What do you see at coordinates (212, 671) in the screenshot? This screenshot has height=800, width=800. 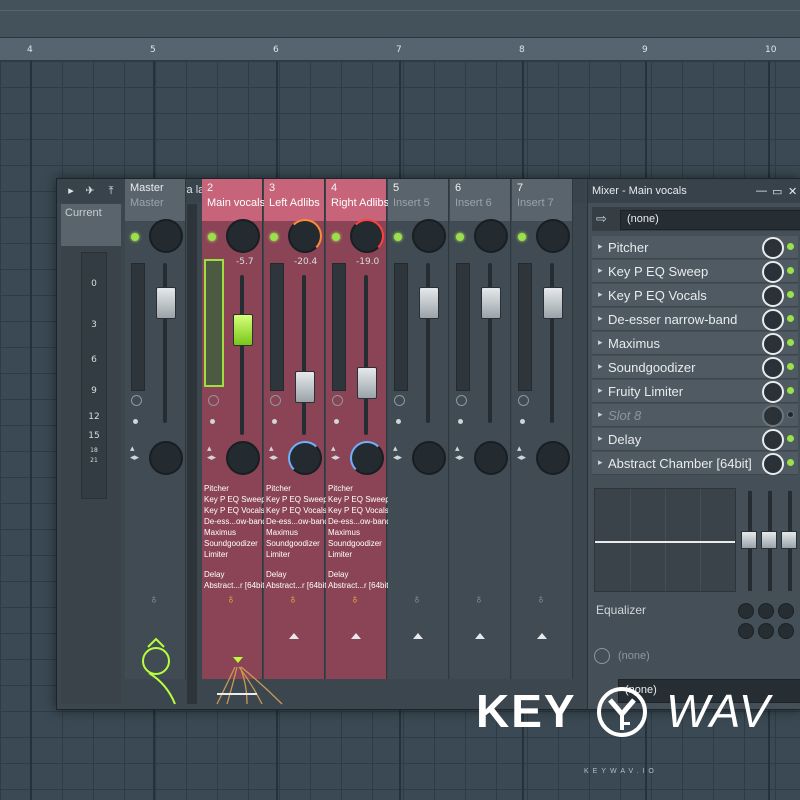 I see `routing-wires` at bounding box center [212, 671].